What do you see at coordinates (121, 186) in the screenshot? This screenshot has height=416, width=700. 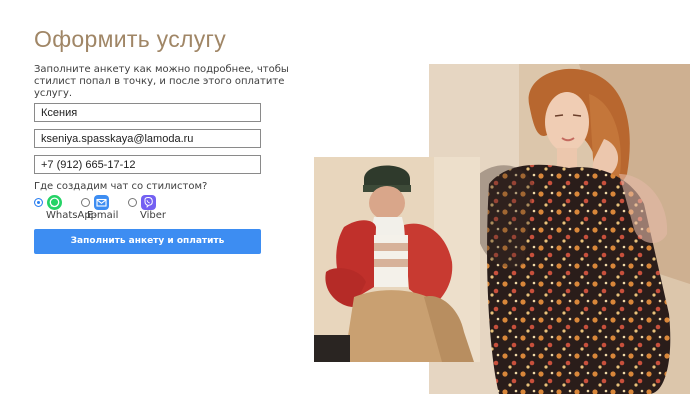 I see `chat-question-label: Где создадим чат со стилистом?` at bounding box center [121, 186].